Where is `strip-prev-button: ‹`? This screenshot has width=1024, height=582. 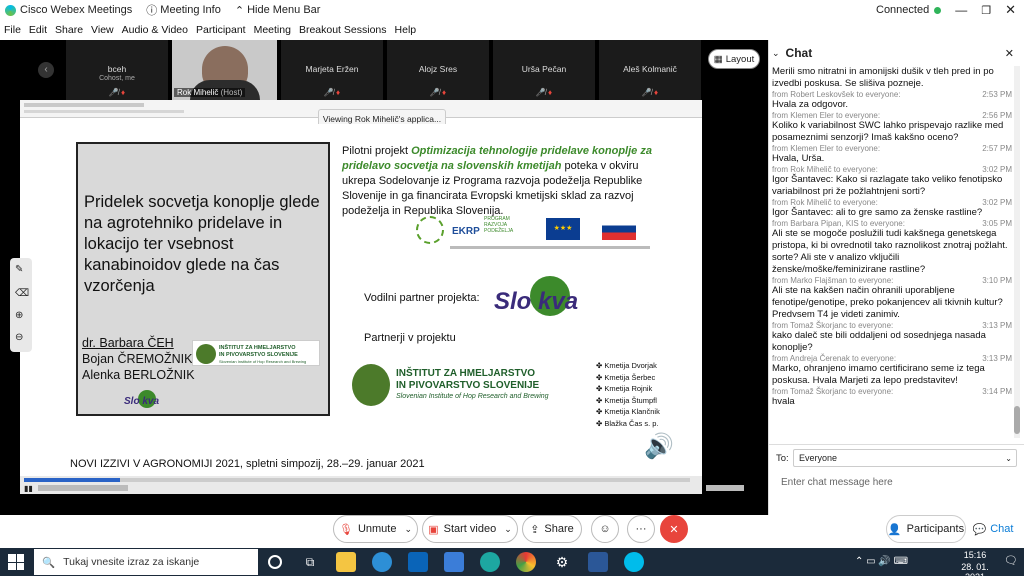 strip-prev-button: ‹ is located at coordinates (46, 70).